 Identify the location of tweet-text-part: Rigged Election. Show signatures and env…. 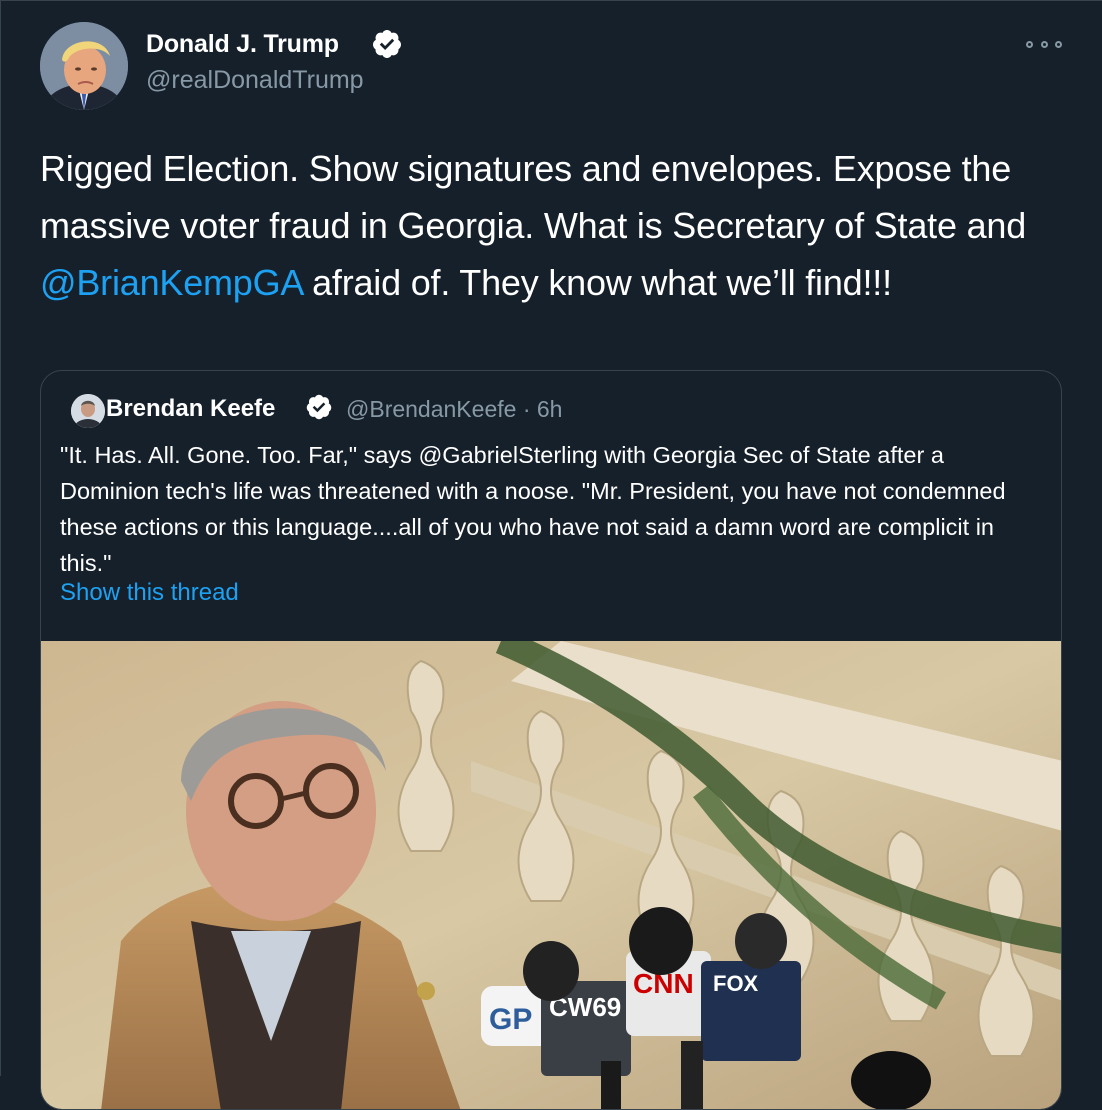
(533, 197).